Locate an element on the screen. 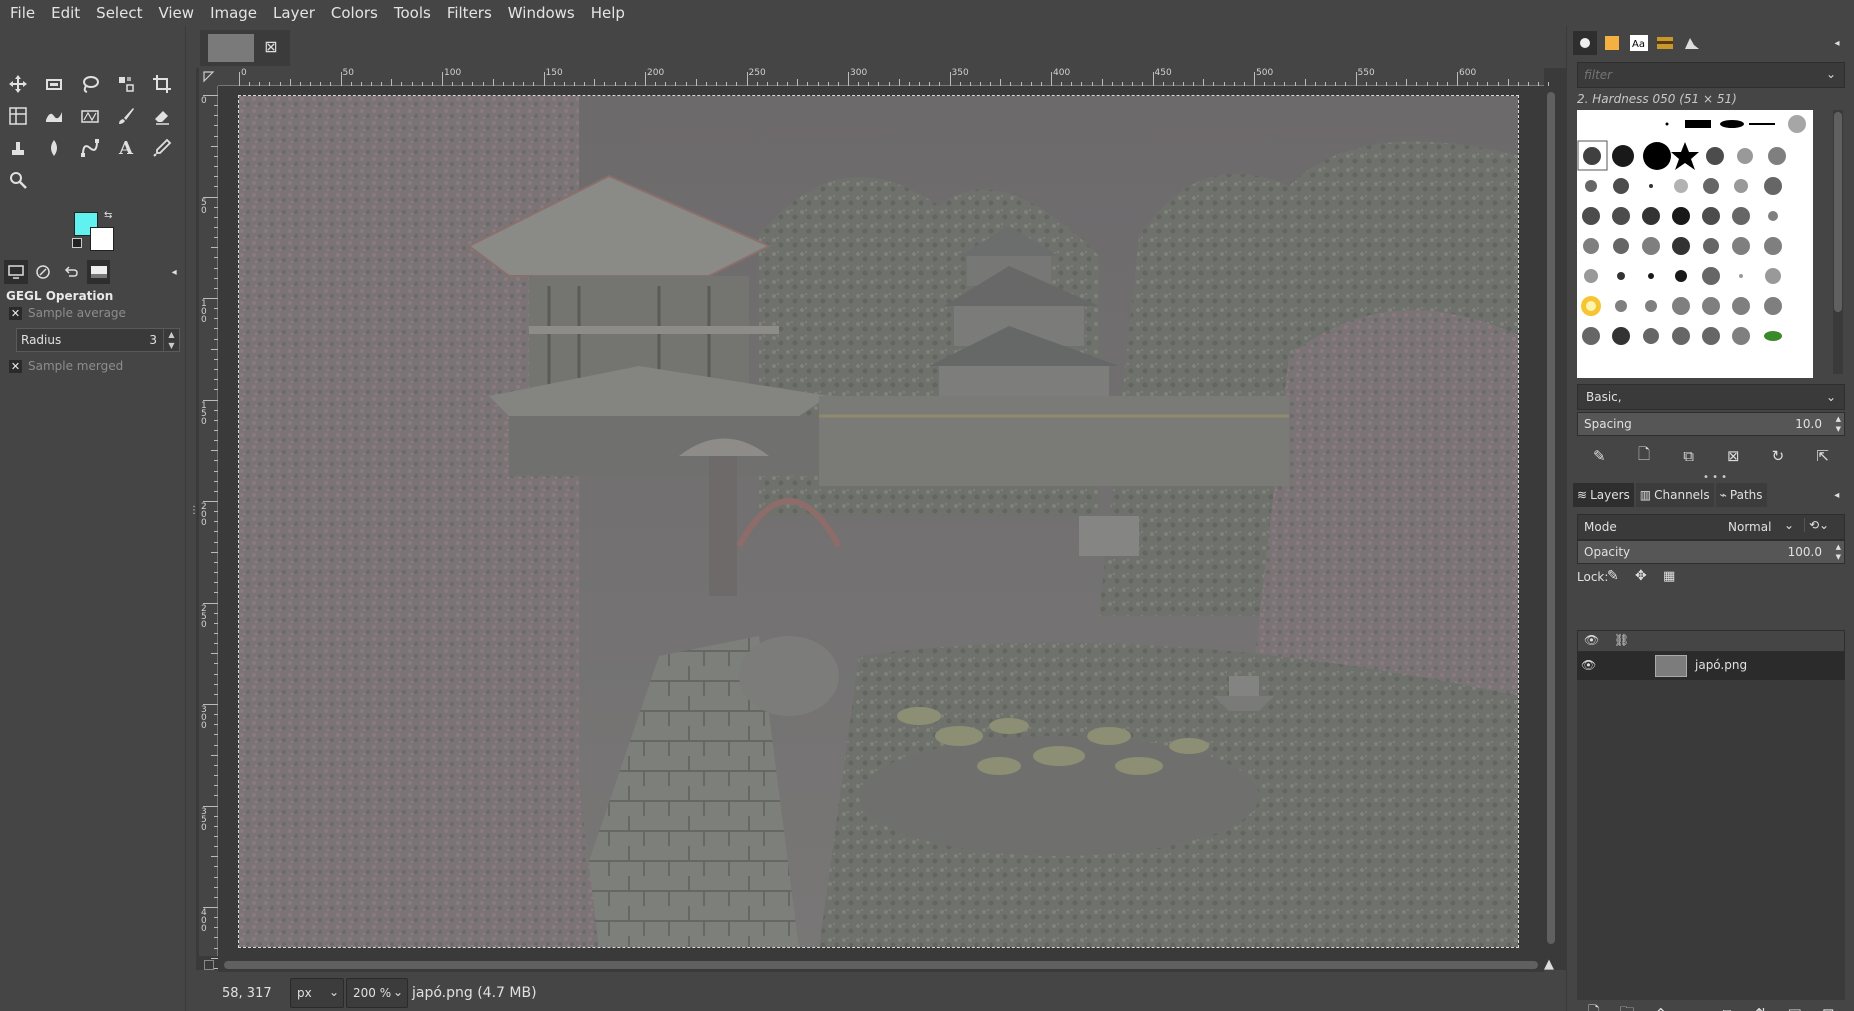  lasso-tool-icon is located at coordinates (90, 84).